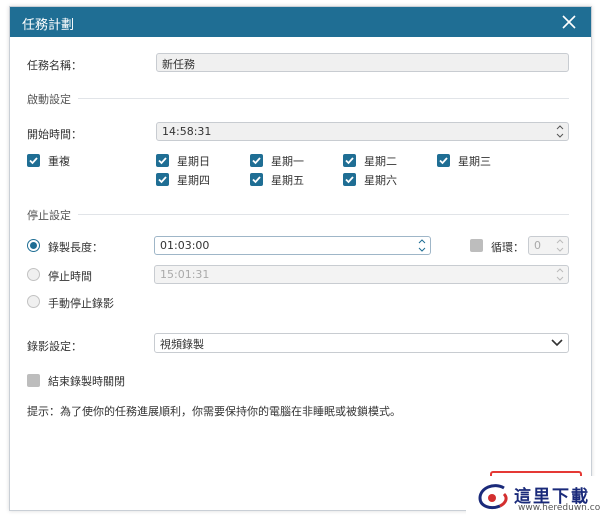 The image size is (600, 518). What do you see at coordinates (81, 303) in the screenshot?
I see `manual-stop-label: 手動停止錄影` at bounding box center [81, 303].